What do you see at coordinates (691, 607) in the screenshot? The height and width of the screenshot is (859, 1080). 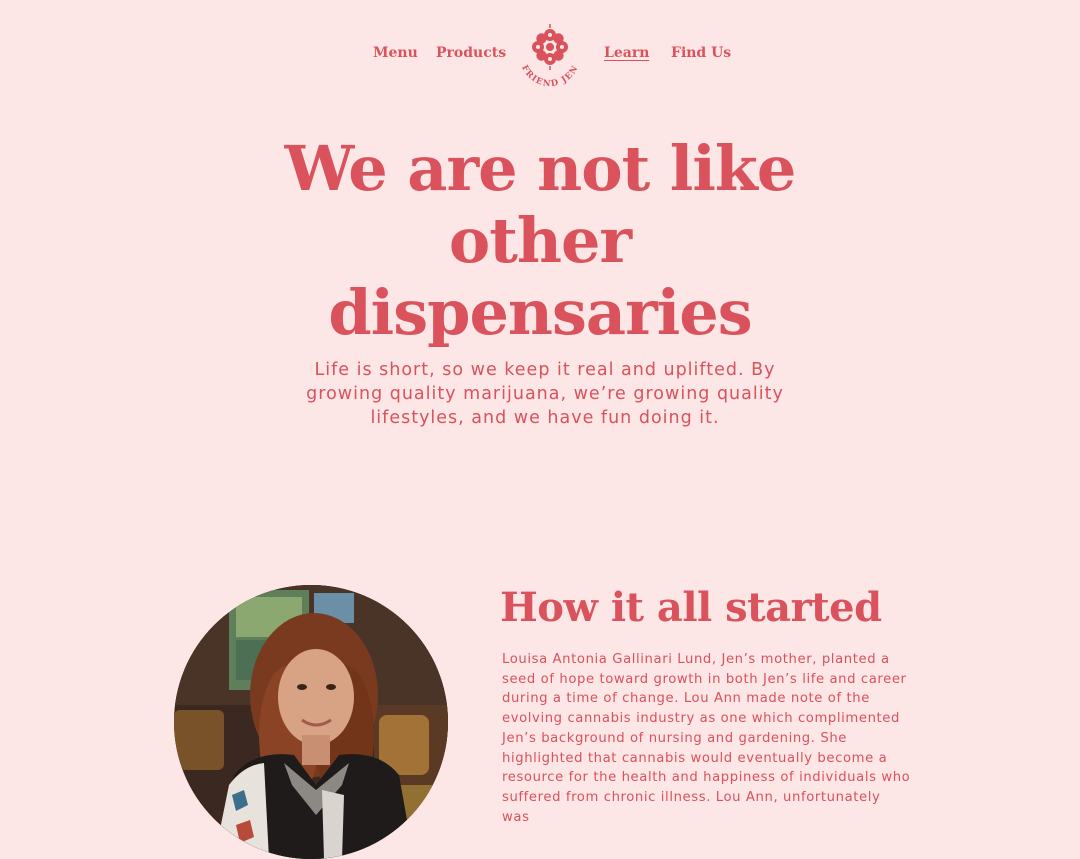 I see `section-title: How it all started` at bounding box center [691, 607].